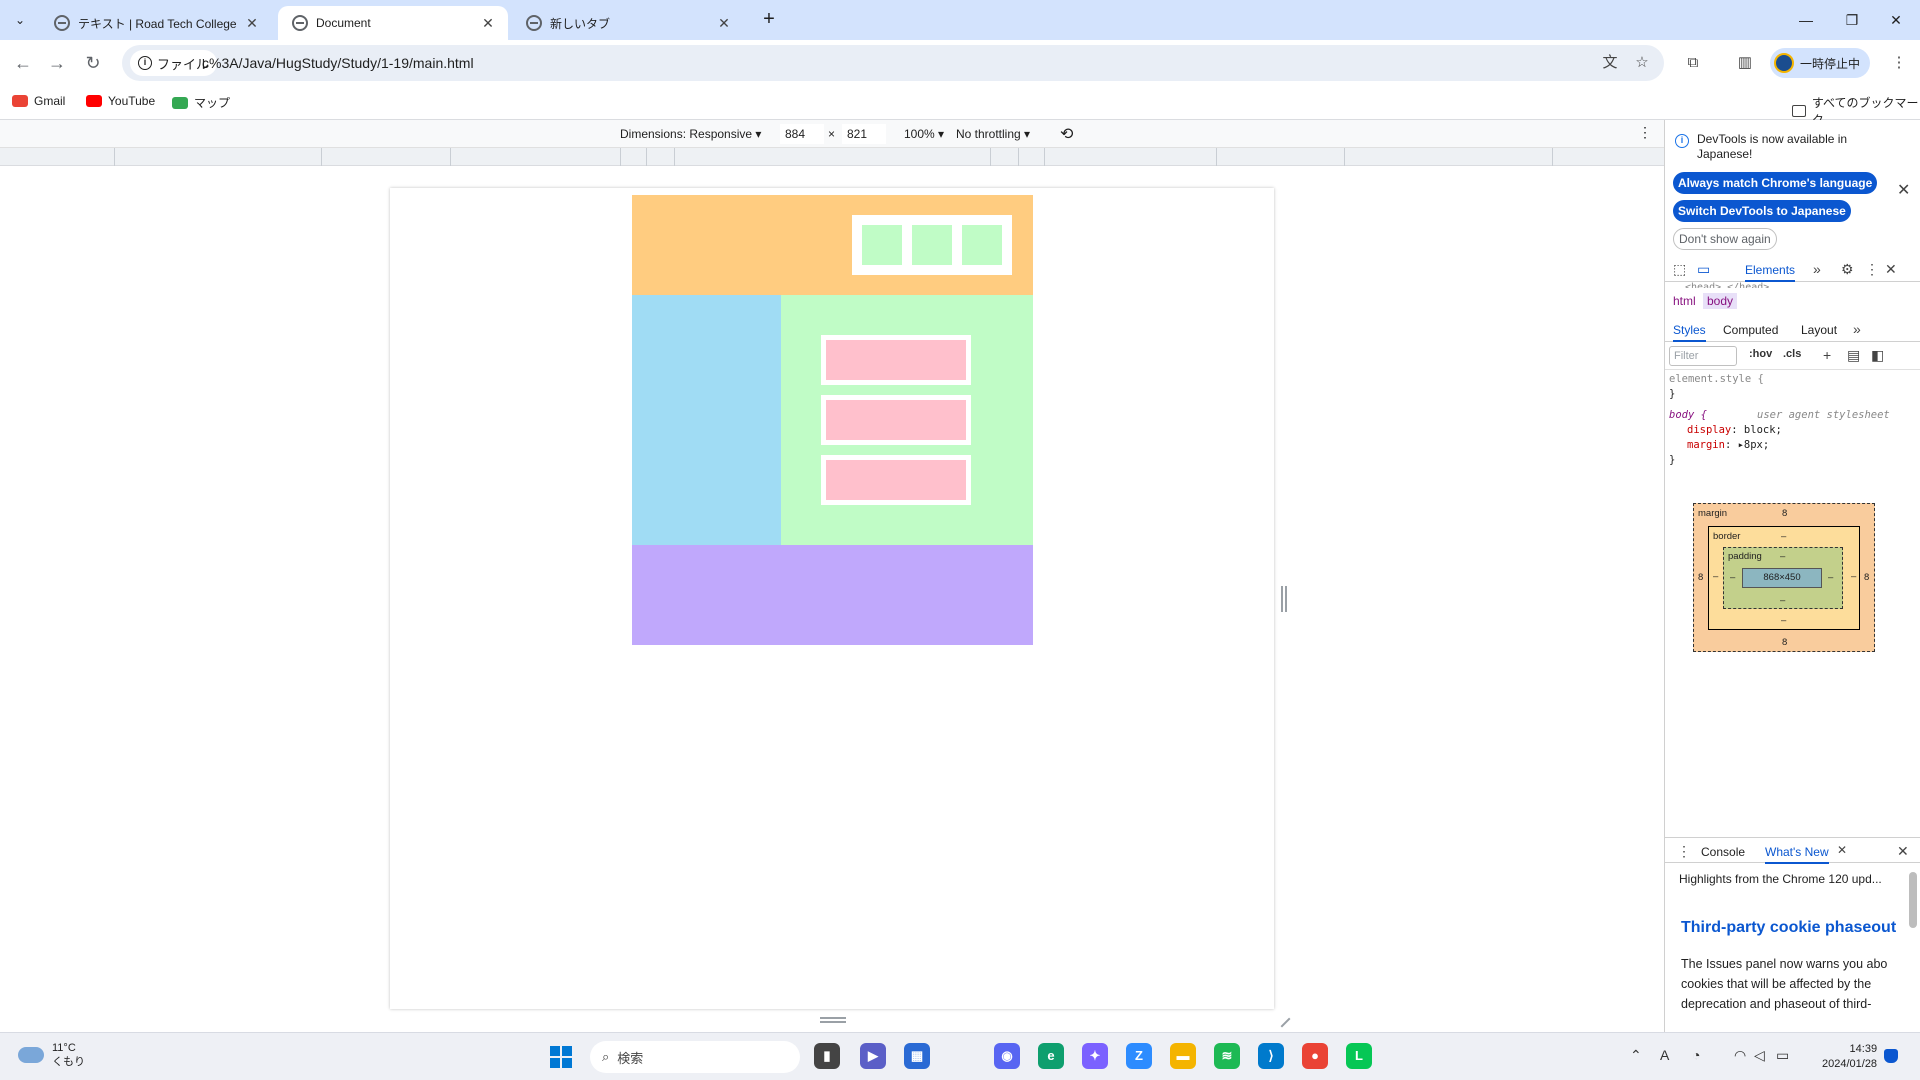 This screenshot has width=1920, height=1080. I want to click on devtools-menu-icon: ⋮, so click(1872, 269).